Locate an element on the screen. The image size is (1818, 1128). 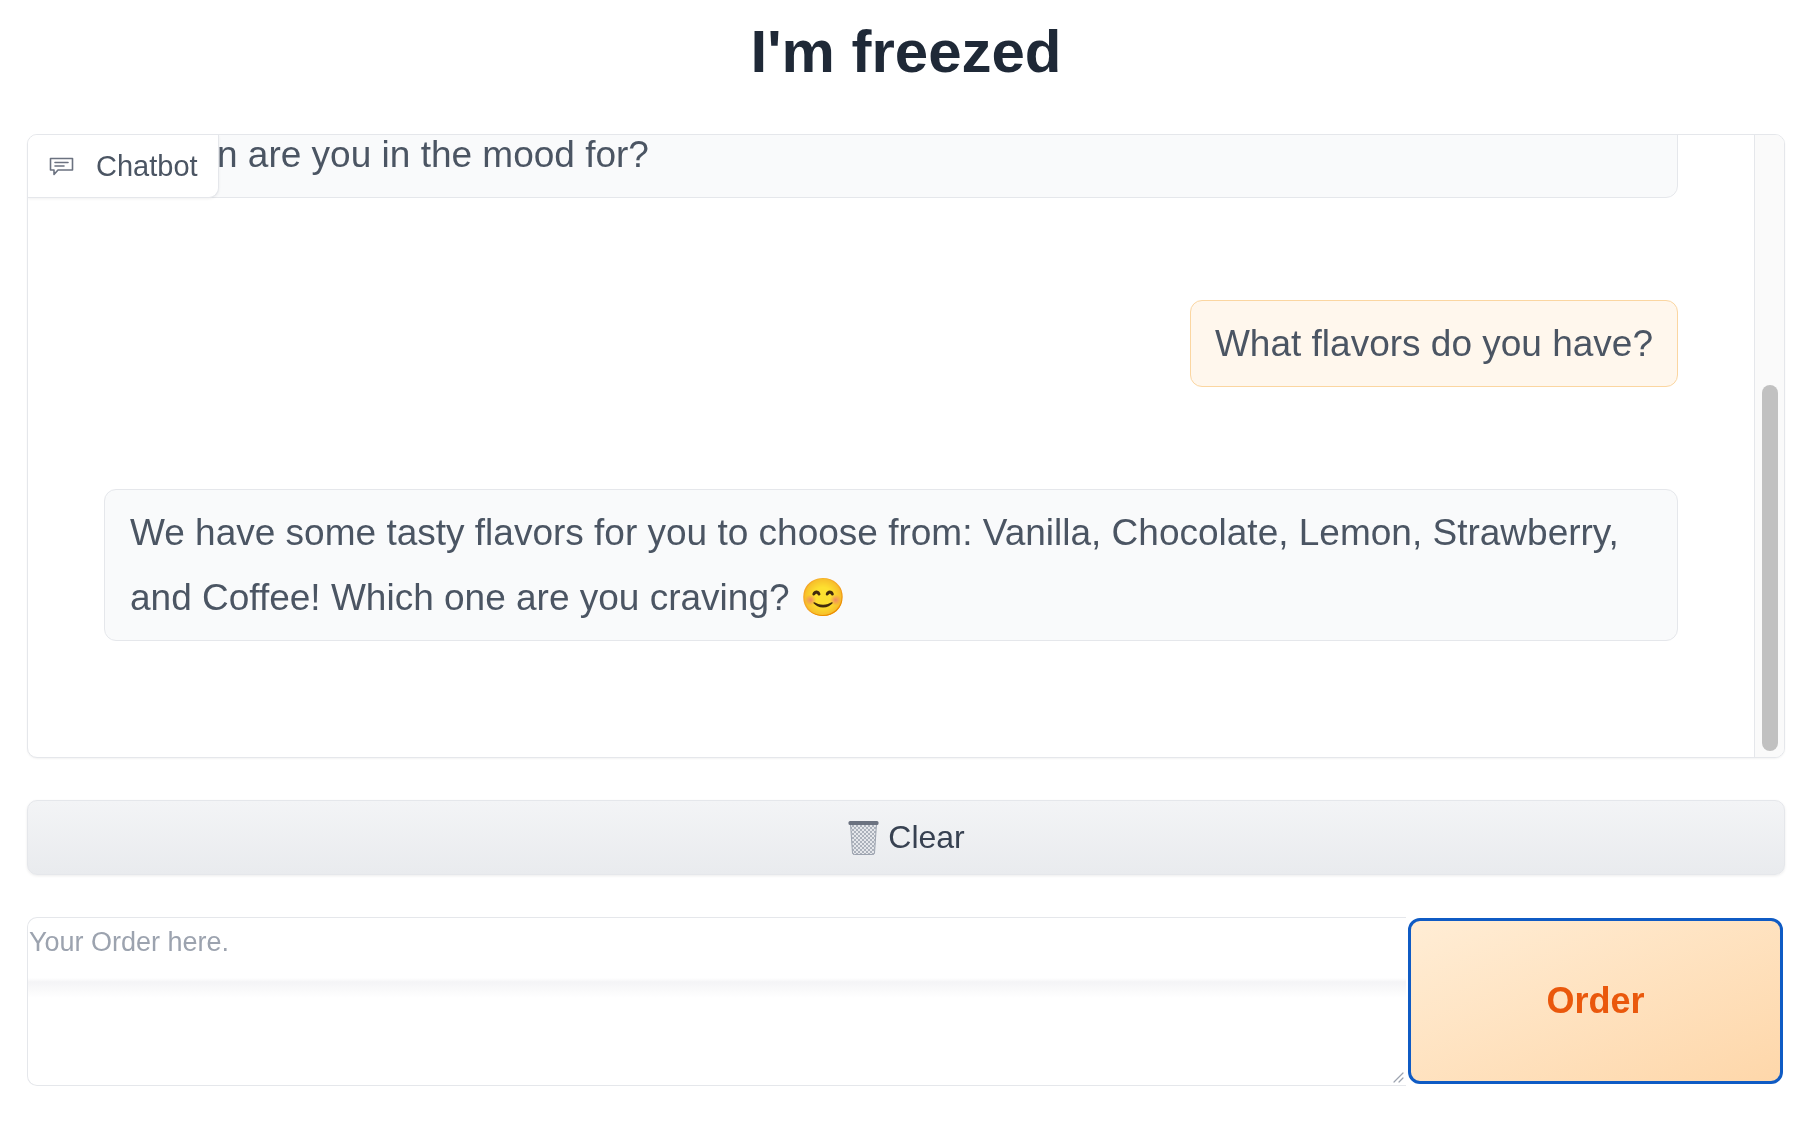
order-input: Your Order here. is located at coordinates (716, 1001).